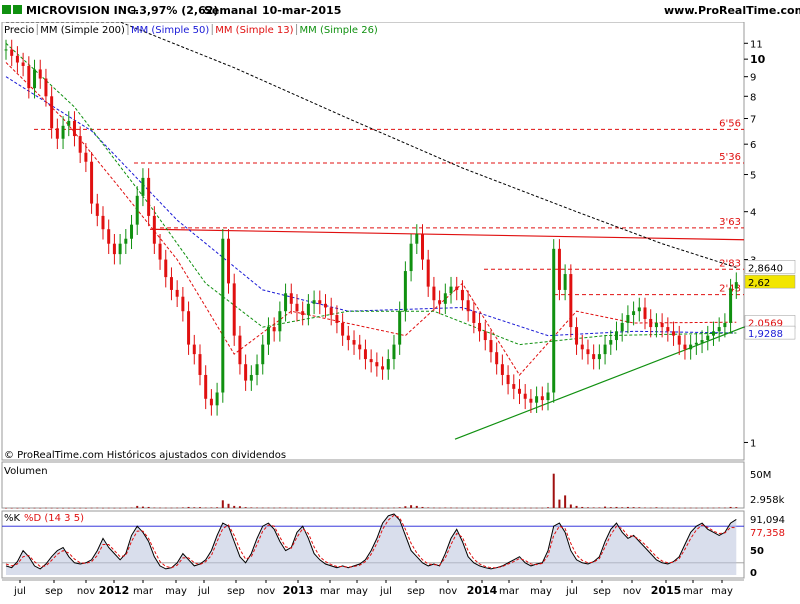 Image resolution: width=800 pixels, height=604 pixels. I want to click on legend-item: MM (Simple 50), so click(170, 30).